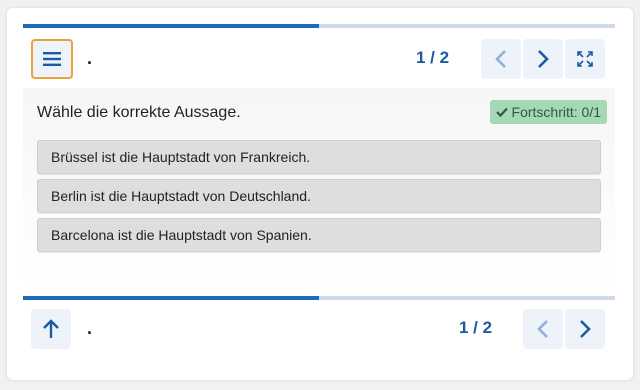  What do you see at coordinates (476, 327) in the screenshot?
I see `footer-page-counter: 1 / 2` at bounding box center [476, 327].